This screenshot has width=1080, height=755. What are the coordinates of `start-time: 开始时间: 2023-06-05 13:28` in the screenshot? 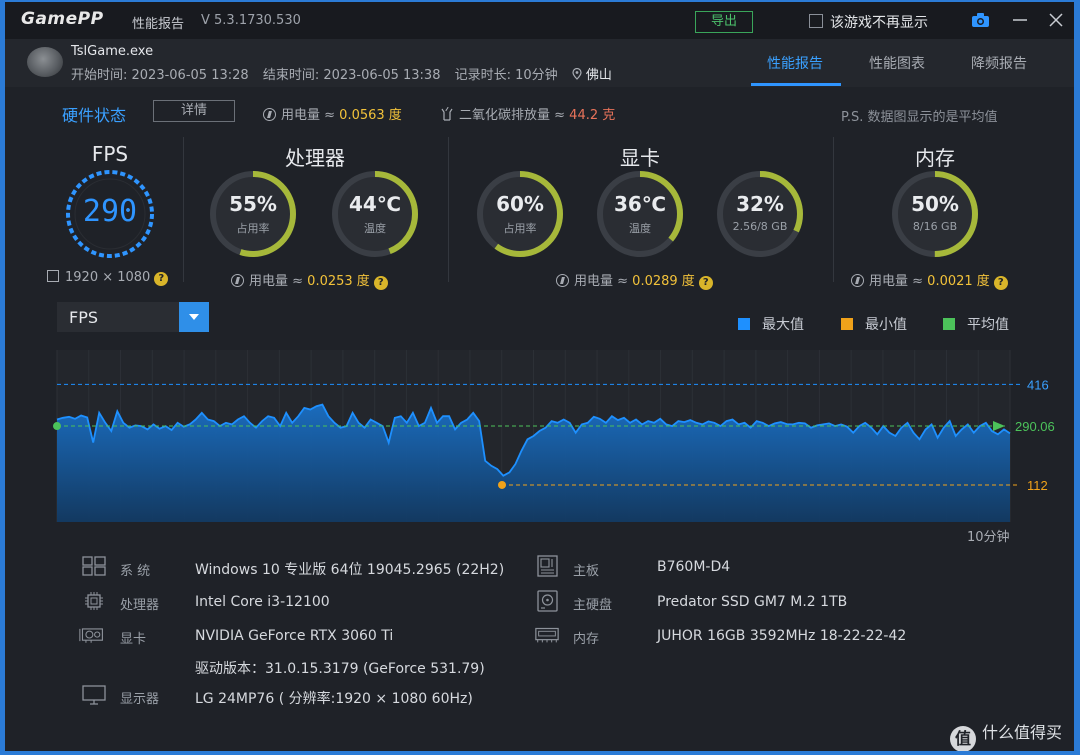 It's located at (160, 75).